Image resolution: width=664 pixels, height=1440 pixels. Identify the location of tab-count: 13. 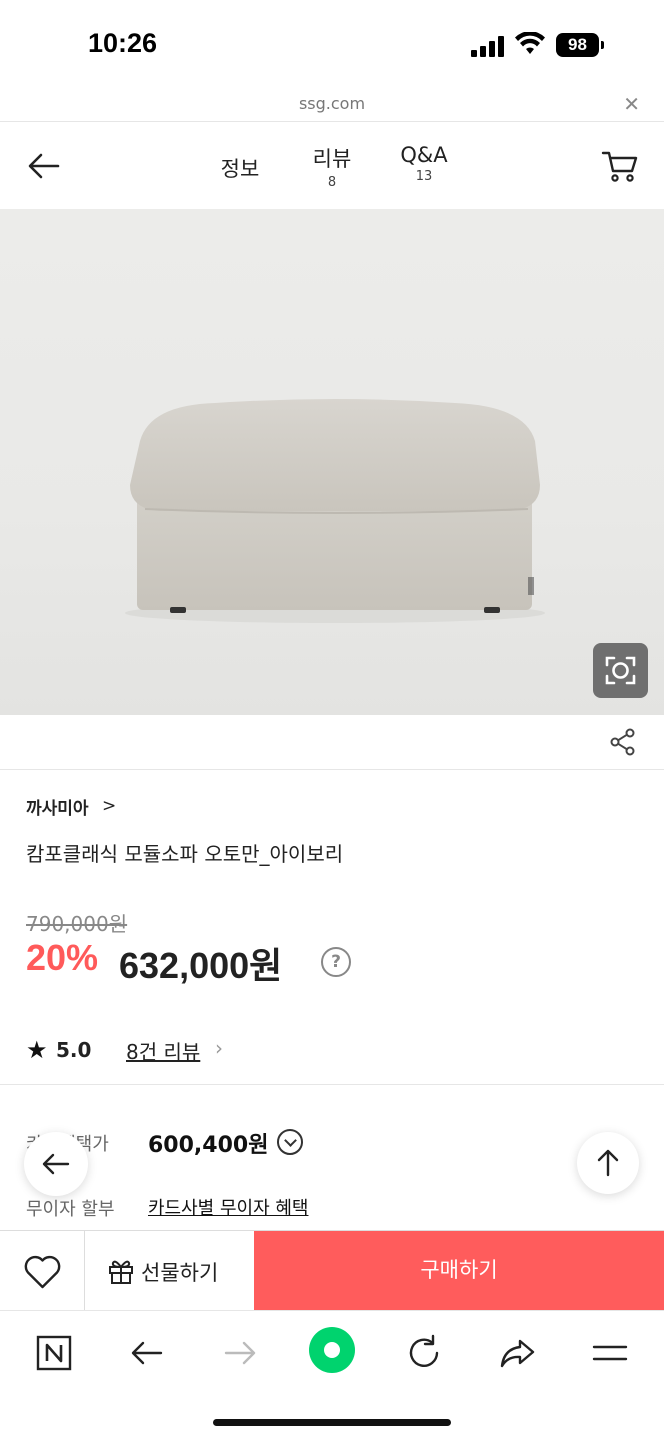
(424, 176).